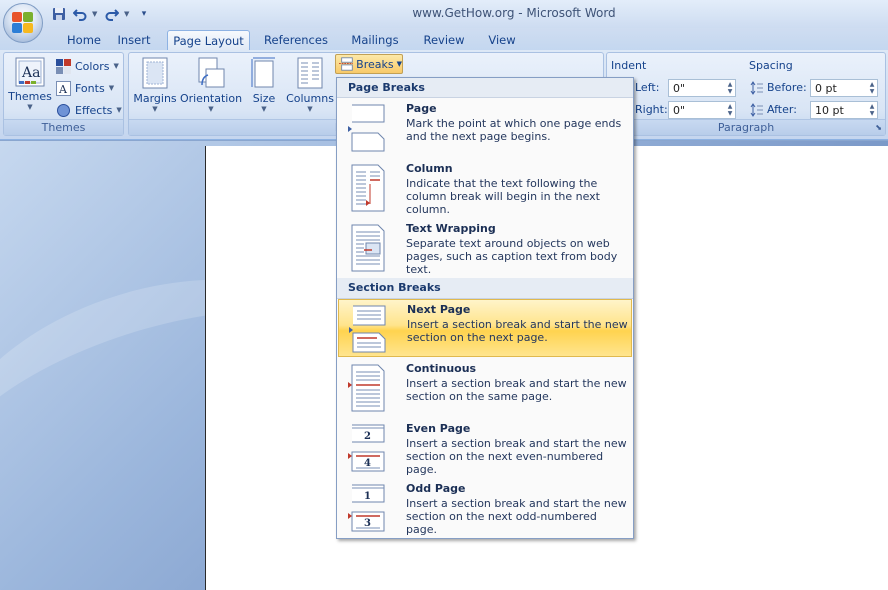  What do you see at coordinates (116, 66) in the screenshot?
I see `colors-dropdown-icon: ▼` at bounding box center [116, 66].